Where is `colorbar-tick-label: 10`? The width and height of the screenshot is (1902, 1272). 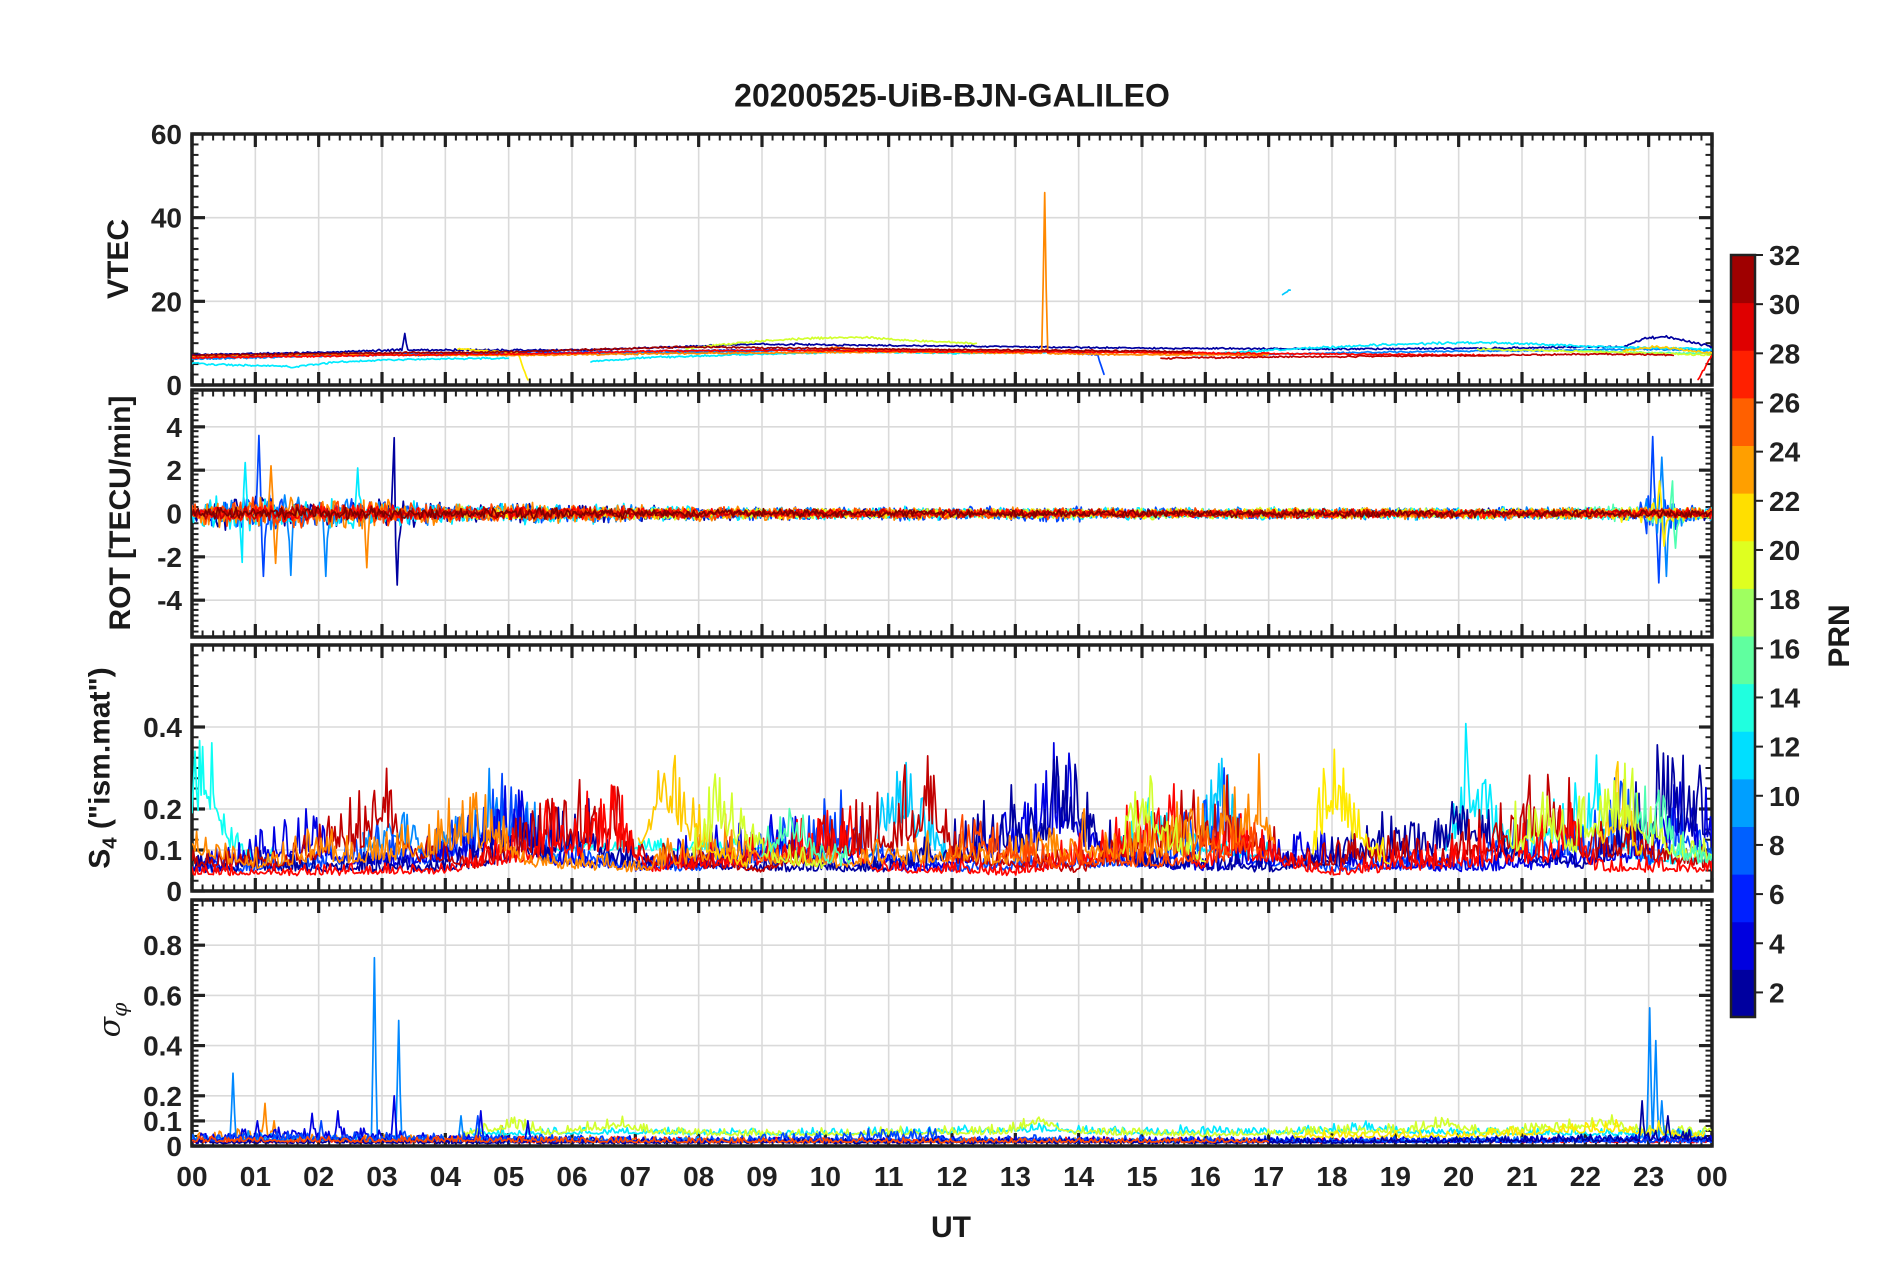 colorbar-tick-label: 10 is located at coordinates (1784, 796).